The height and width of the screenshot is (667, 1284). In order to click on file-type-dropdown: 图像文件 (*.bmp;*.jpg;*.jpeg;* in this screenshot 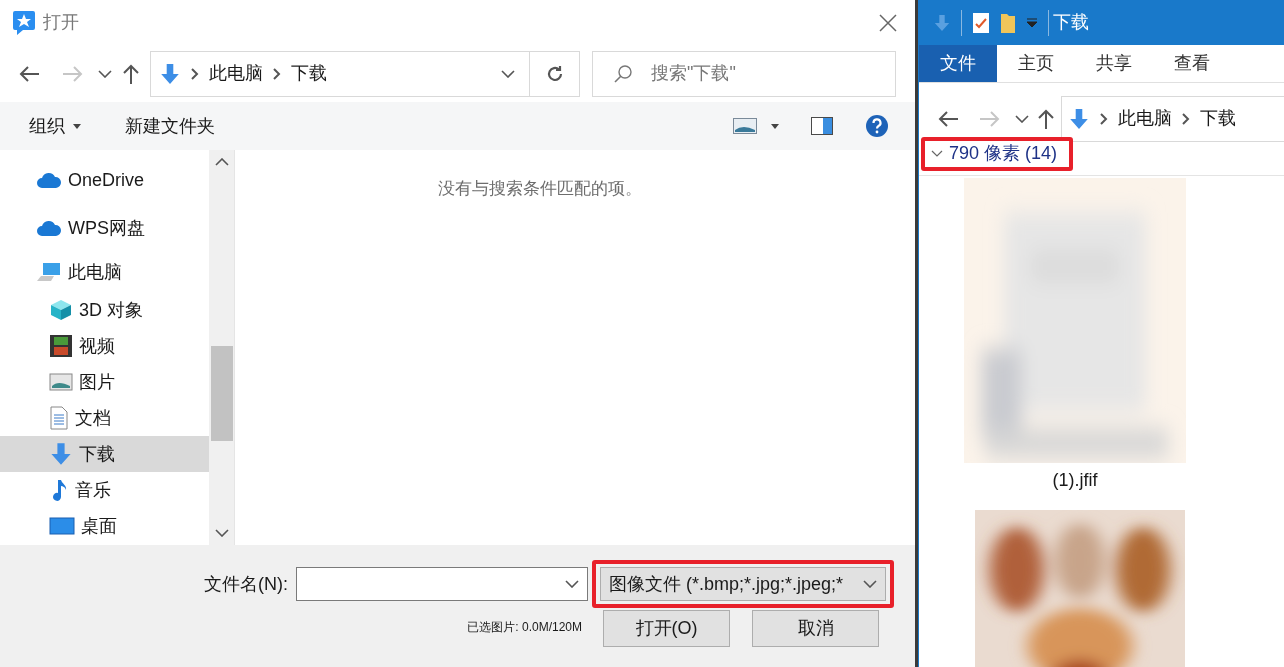, I will do `click(743, 584)`.